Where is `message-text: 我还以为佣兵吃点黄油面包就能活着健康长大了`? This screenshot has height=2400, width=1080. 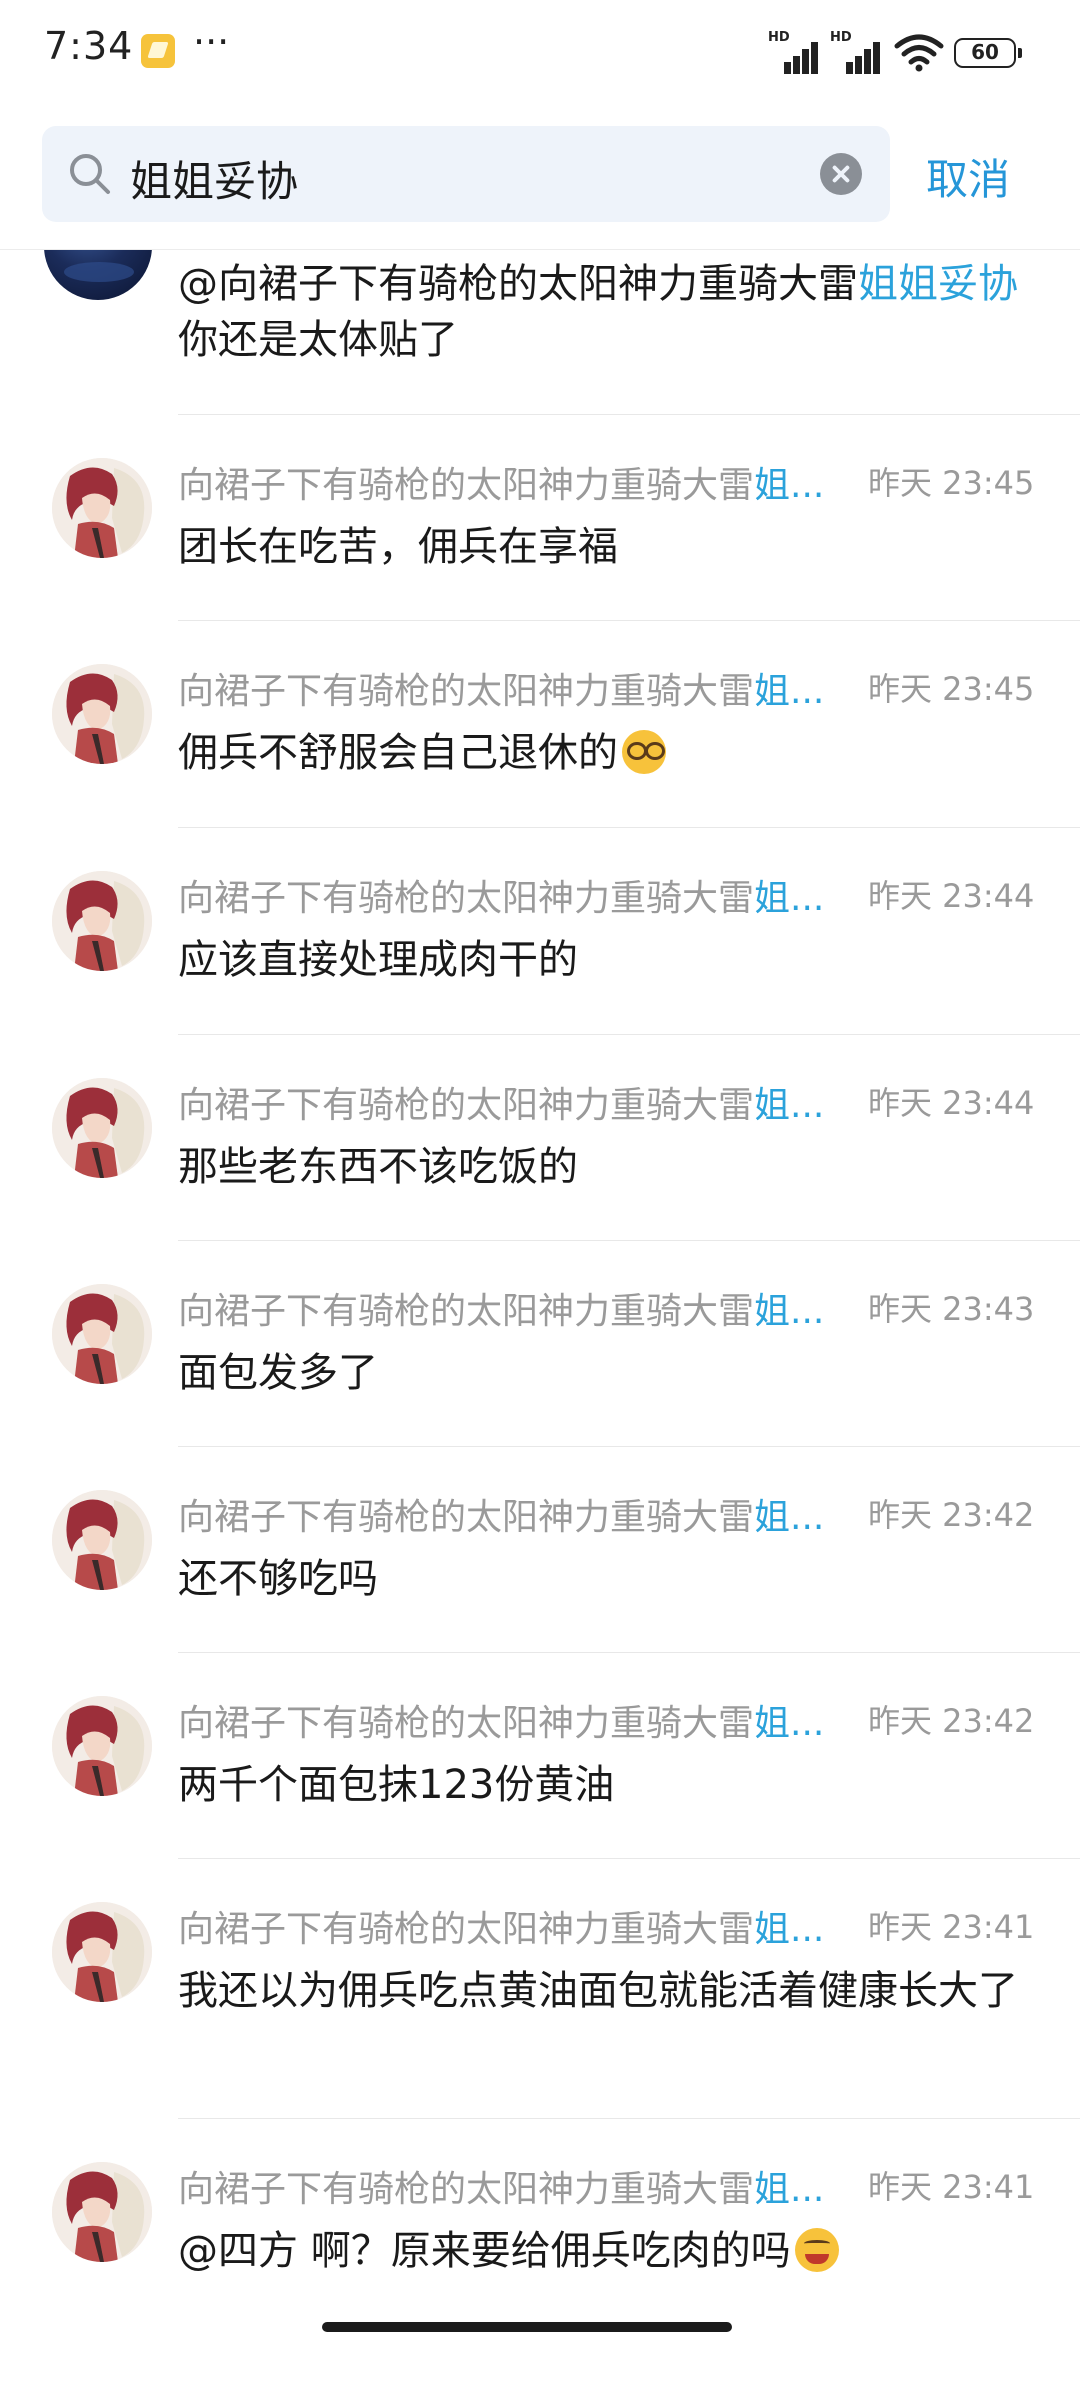 message-text: 我还以为佣兵吃点黄油面包就能活着健康长大了 is located at coordinates (598, 1991).